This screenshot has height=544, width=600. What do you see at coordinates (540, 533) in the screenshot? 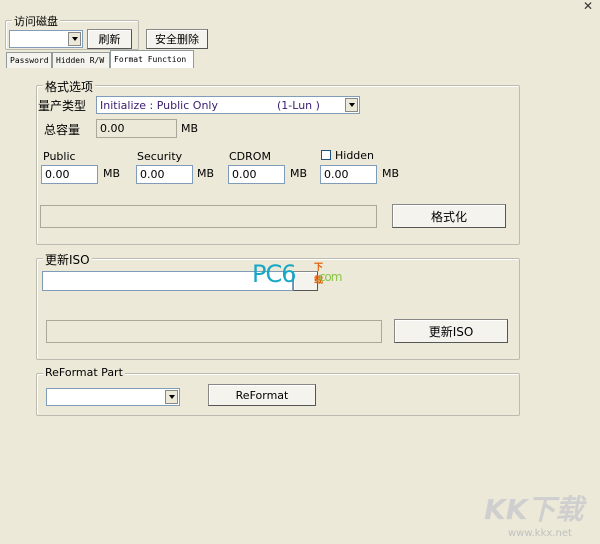
I see `kk-watermark-url: www.kkx.net` at bounding box center [540, 533].